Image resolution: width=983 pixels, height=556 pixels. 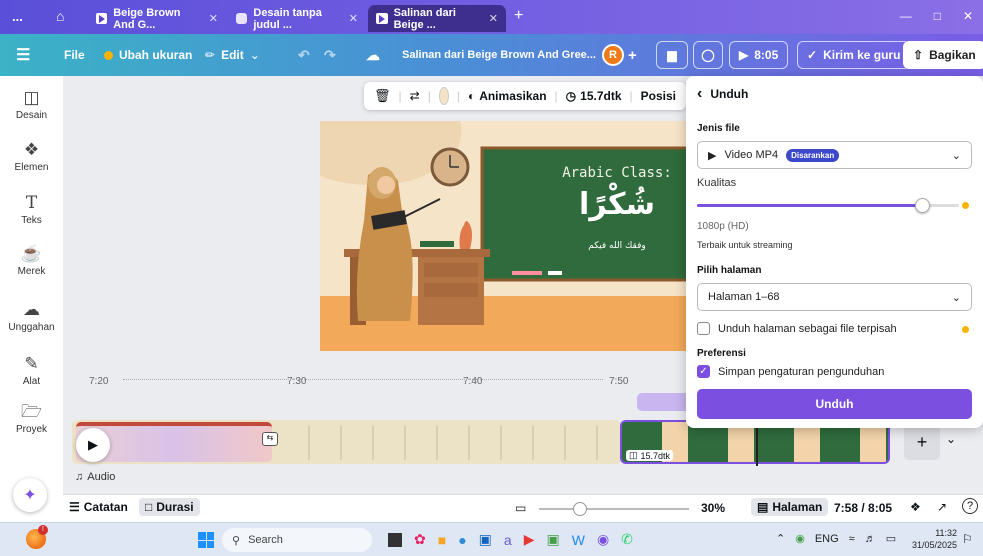 What do you see at coordinates (378, 381) in the screenshot?
I see `timeline-ruler: 7:20 7:30 7:40 7:50` at bounding box center [378, 381].